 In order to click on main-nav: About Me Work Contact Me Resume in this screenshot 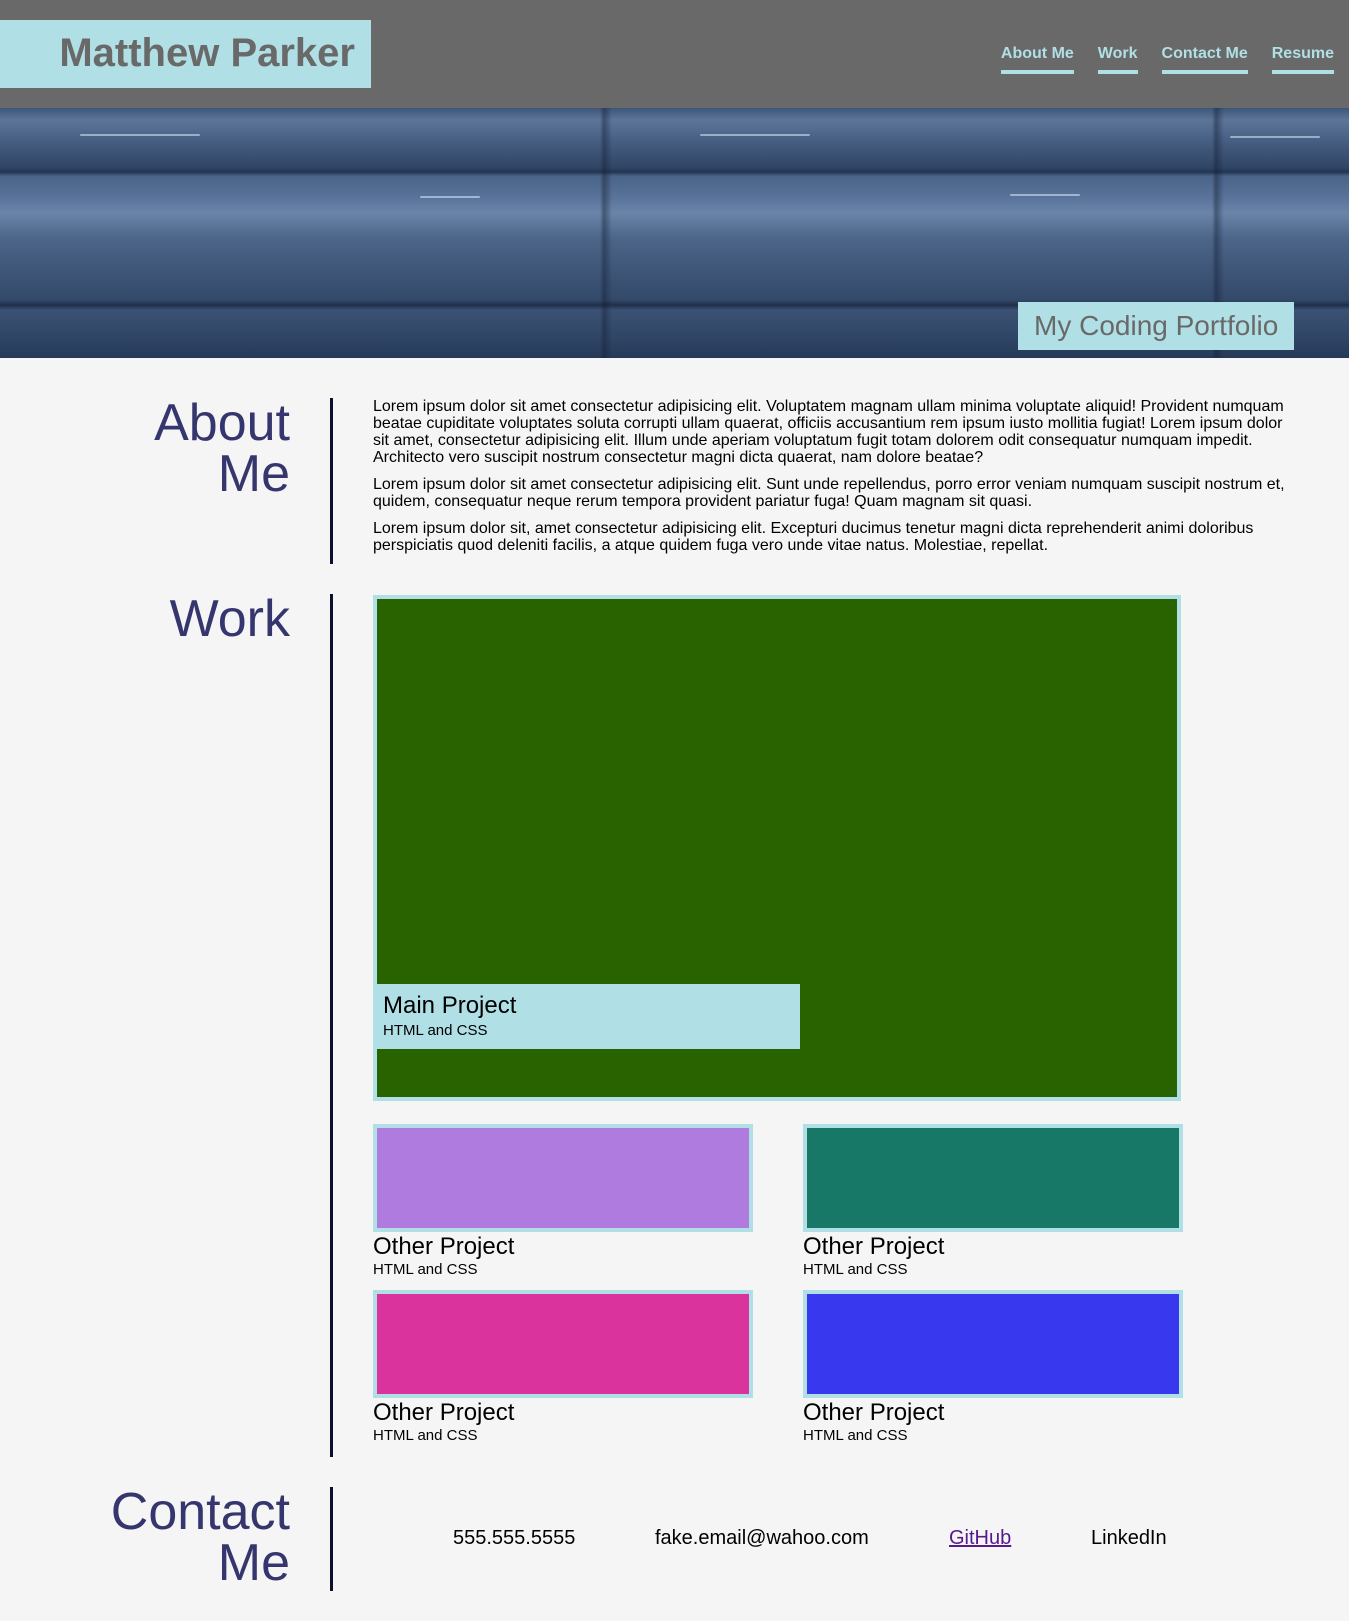, I will do `click(1167, 59)`.